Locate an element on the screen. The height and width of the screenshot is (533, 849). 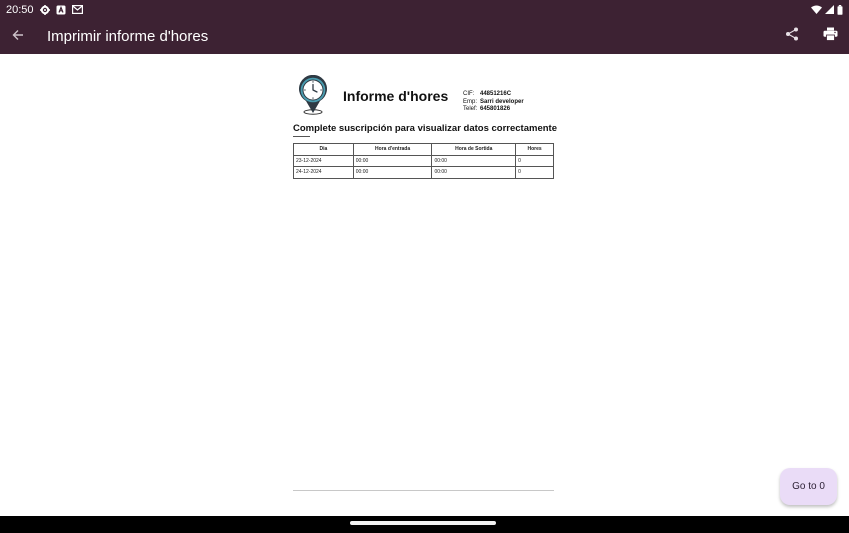
gmail-icon is located at coordinates (77, 9).